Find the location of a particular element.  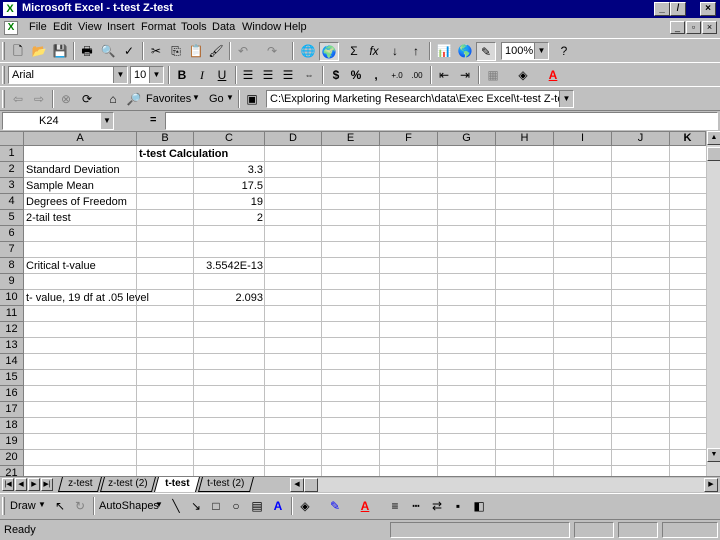

sort-ascending-icon: ↓ is located at coordinates (395, 51).